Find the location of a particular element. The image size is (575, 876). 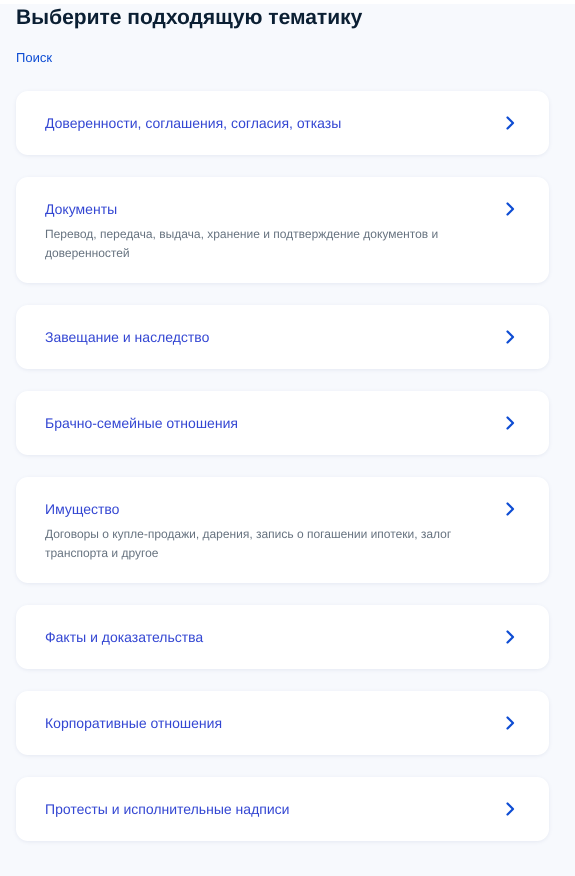

topic-card: Корпоративные отношения is located at coordinates (282, 723).